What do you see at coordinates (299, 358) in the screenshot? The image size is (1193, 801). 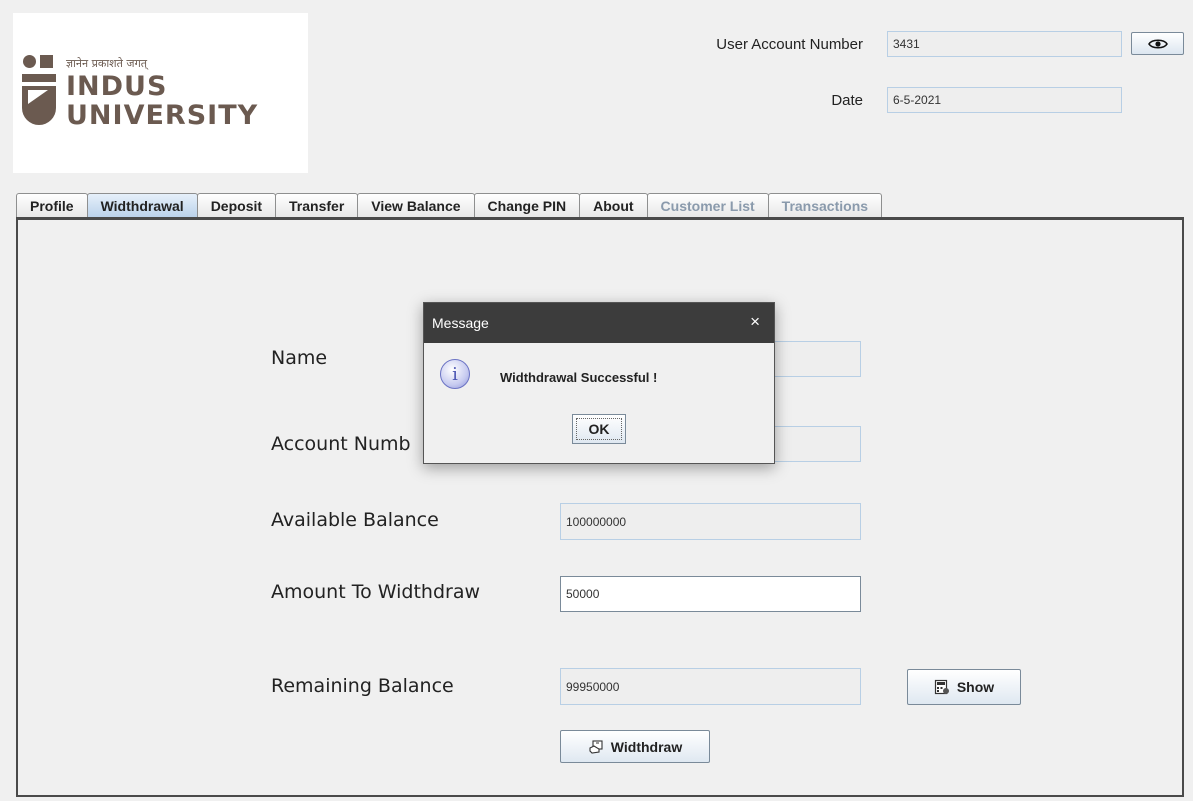 I see `name-label: Name` at bounding box center [299, 358].